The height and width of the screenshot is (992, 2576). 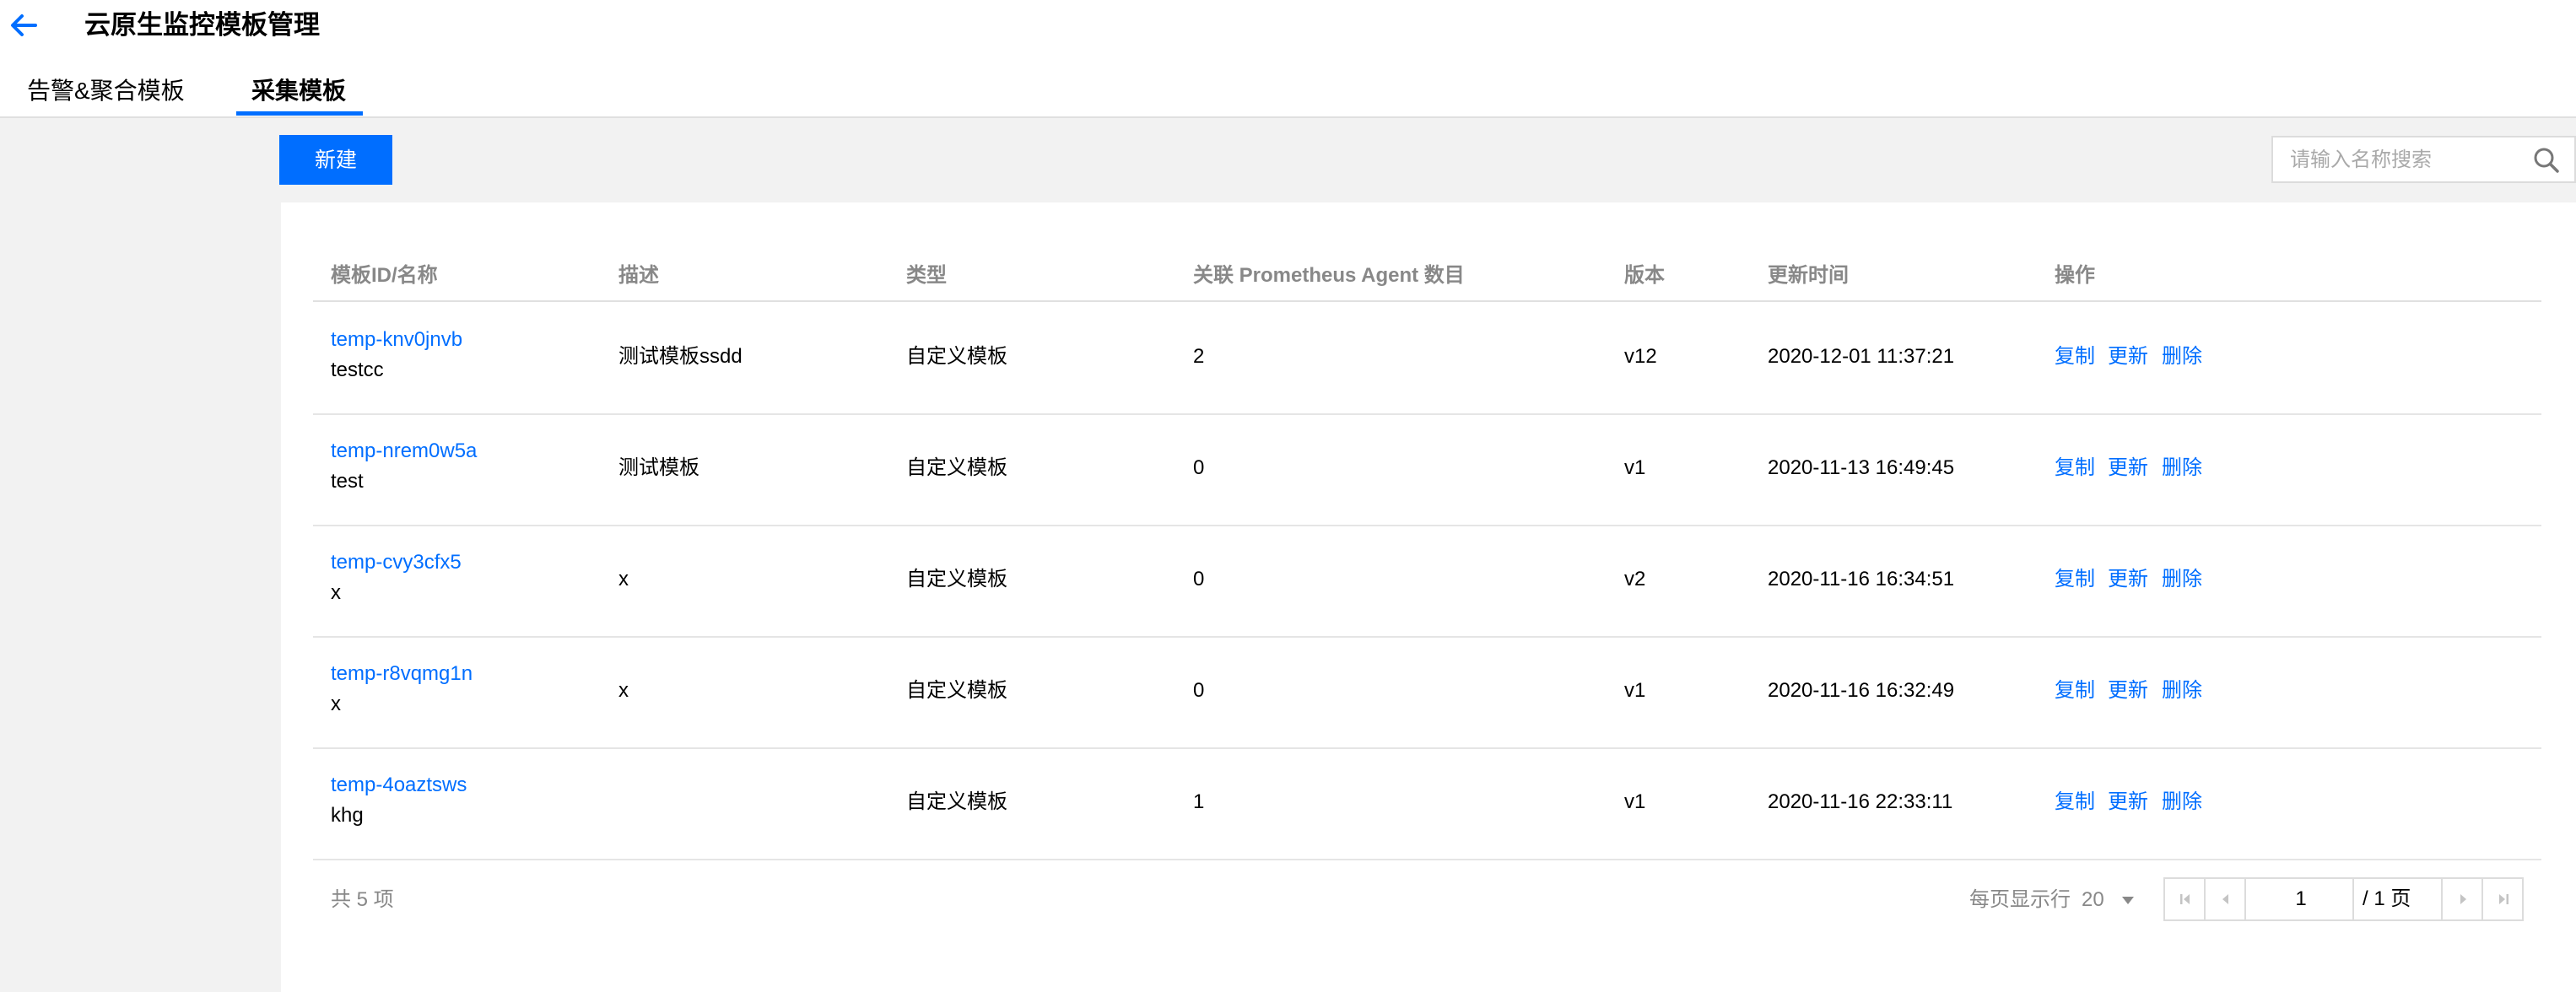 What do you see at coordinates (2075, 276) in the screenshot?
I see `column-header-actions: 操作` at bounding box center [2075, 276].